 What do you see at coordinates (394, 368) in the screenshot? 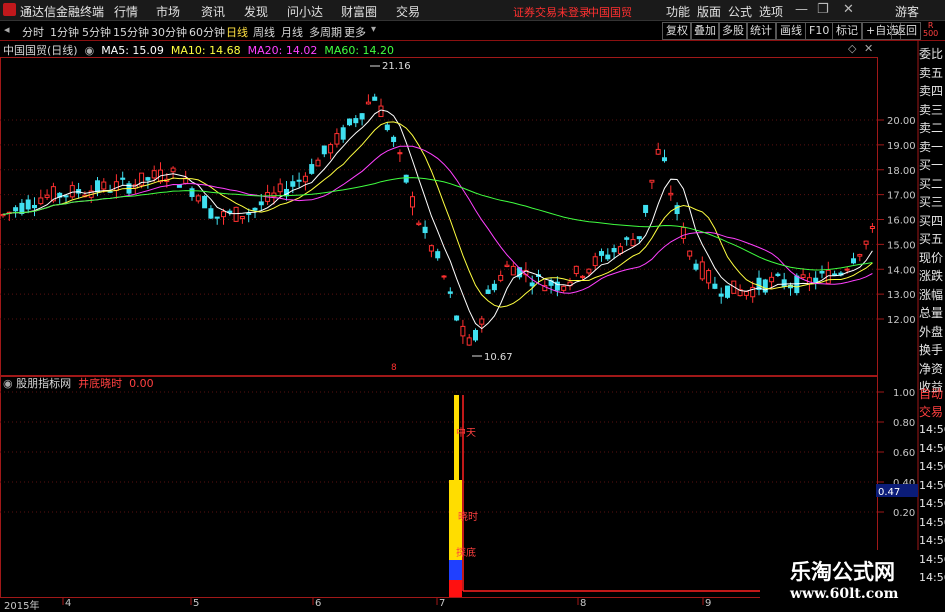
I see `event-marker: 8` at bounding box center [394, 368].